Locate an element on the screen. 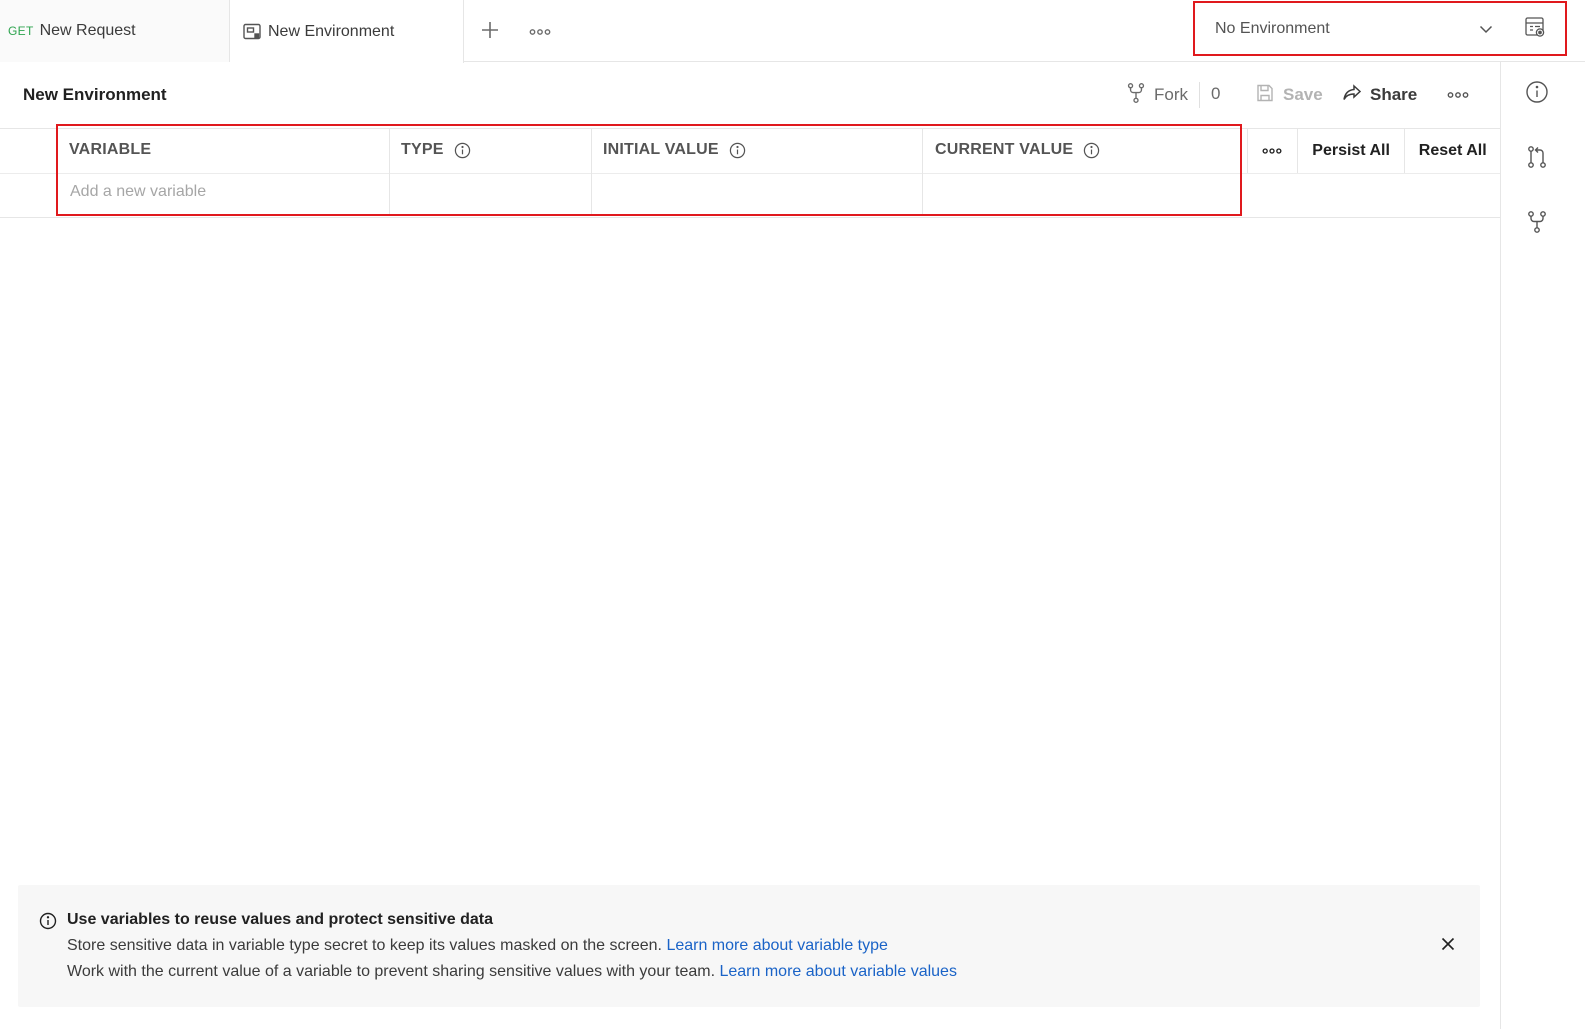  tab-new-request: GET New Request is located at coordinates (115, 31).